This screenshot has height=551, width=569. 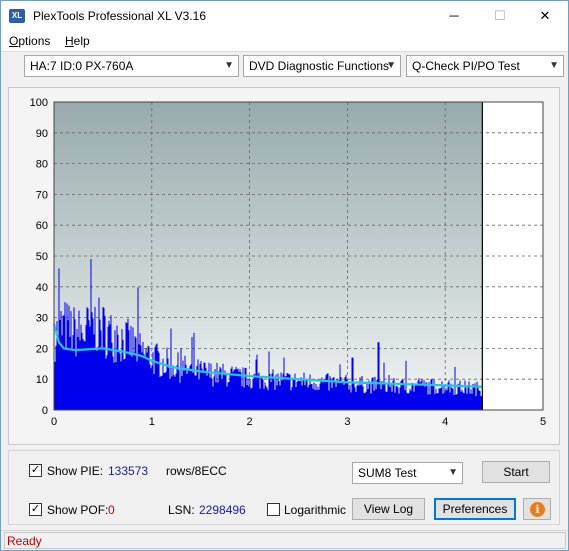 I want to click on x-tick-label: 0, so click(x=54, y=422).